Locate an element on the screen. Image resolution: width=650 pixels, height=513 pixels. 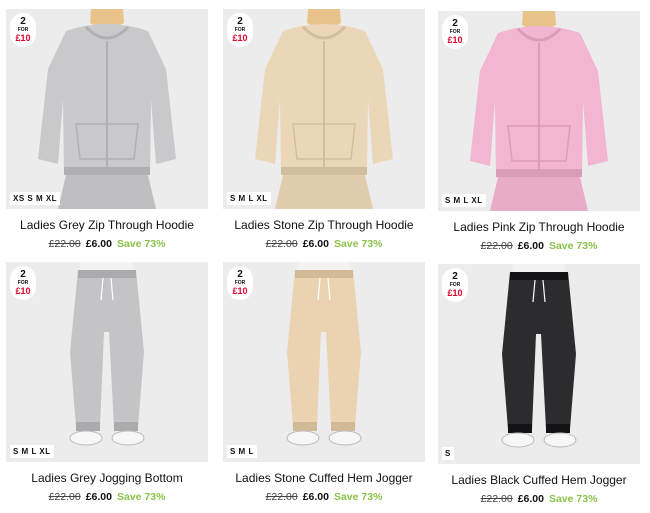
product-title: Ladies Grey Jogging Bottom is located at coordinates (107, 478).